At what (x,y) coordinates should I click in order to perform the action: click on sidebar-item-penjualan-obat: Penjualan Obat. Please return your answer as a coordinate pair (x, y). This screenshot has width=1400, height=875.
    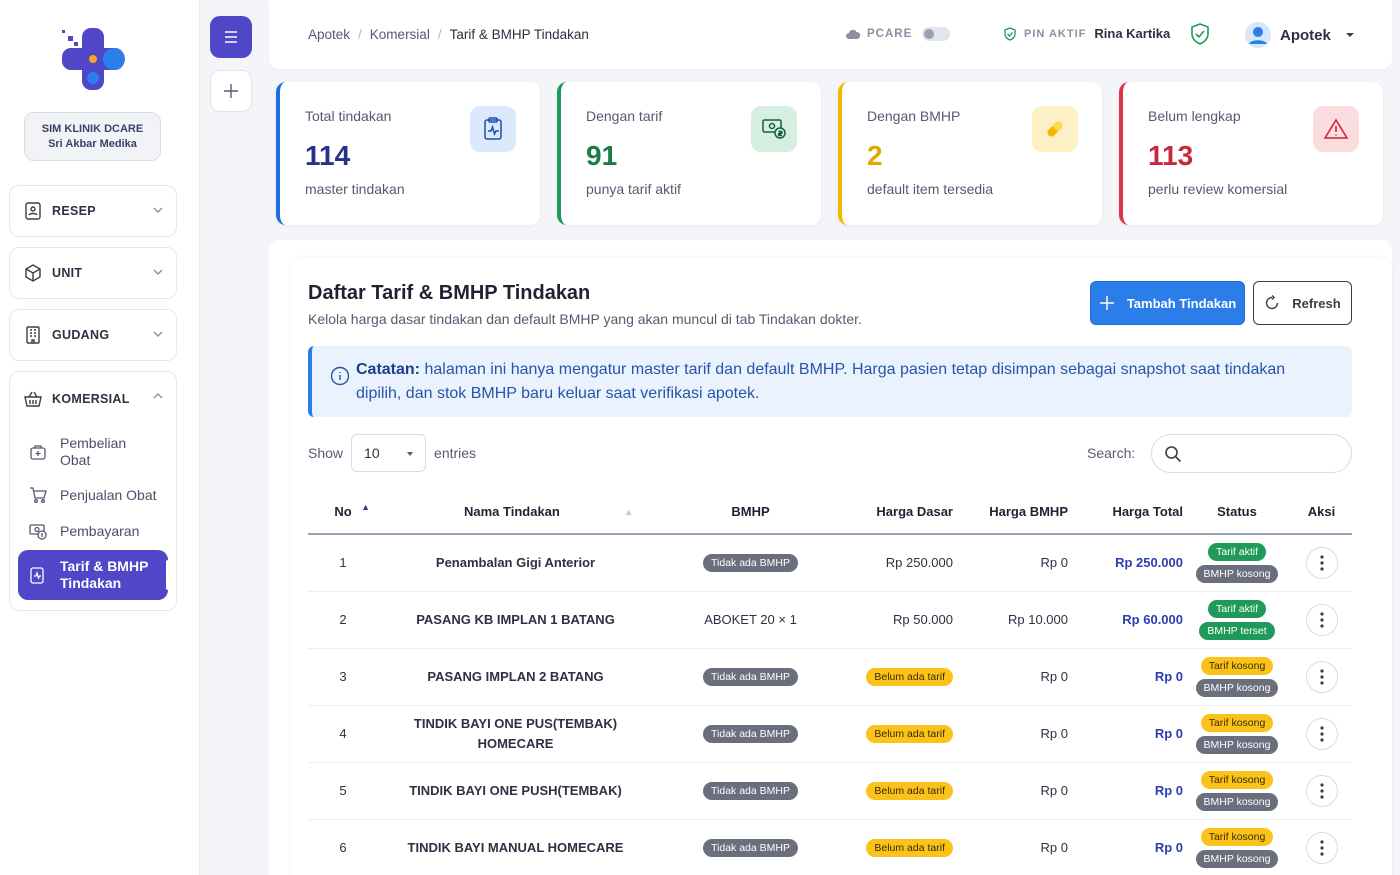
    Looking at the image, I should click on (83, 495).